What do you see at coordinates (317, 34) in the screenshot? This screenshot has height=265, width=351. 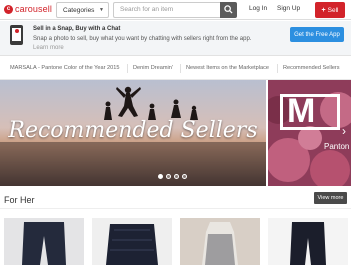 I see `get-free-app-button: Get the Free App` at bounding box center [317, 34].